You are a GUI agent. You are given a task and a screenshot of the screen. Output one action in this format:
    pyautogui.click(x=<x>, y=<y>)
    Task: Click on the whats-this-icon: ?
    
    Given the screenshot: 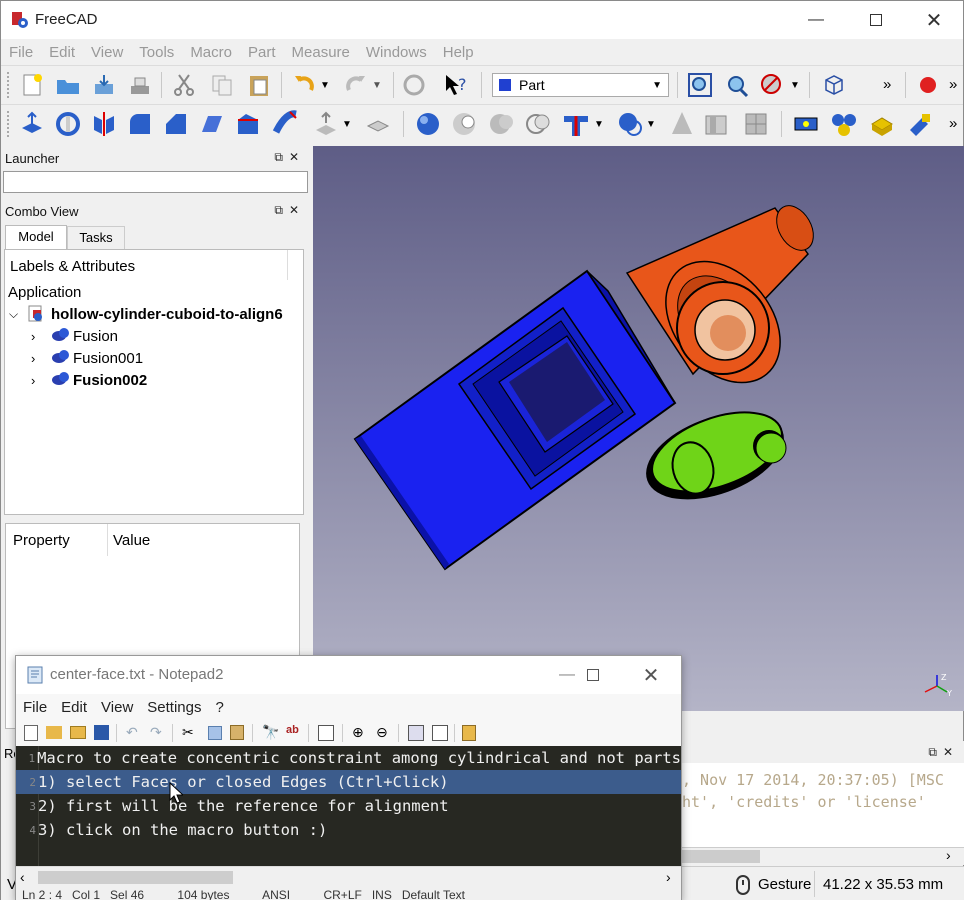 What is the action you would take?
    pyautogui.click(x=456, y=85)
    